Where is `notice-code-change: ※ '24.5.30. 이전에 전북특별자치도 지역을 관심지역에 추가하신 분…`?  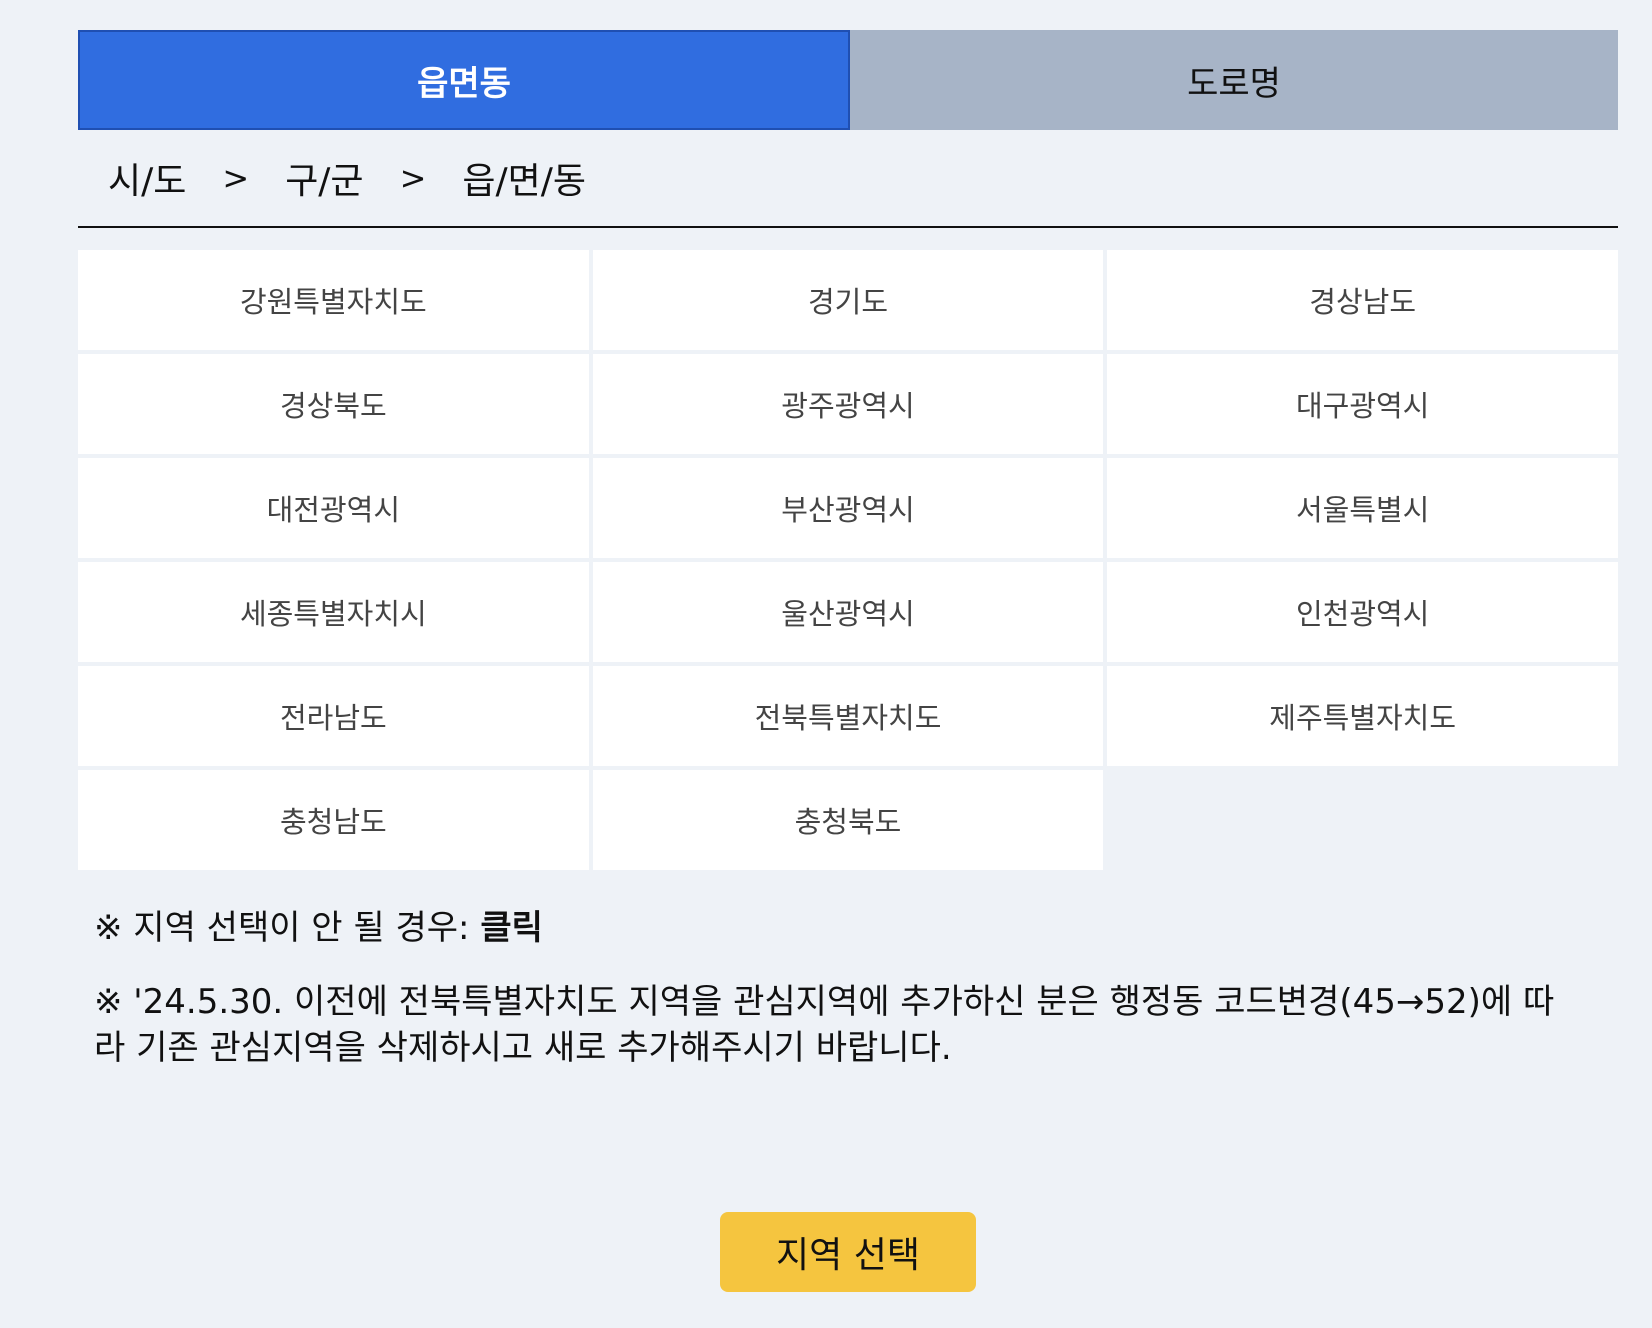 notice-code-change: ※ '24.5.30. 이전에 전북특별자치도 지역을 관심지역에 추가하신 분… is located at coordinates (824, 1025).